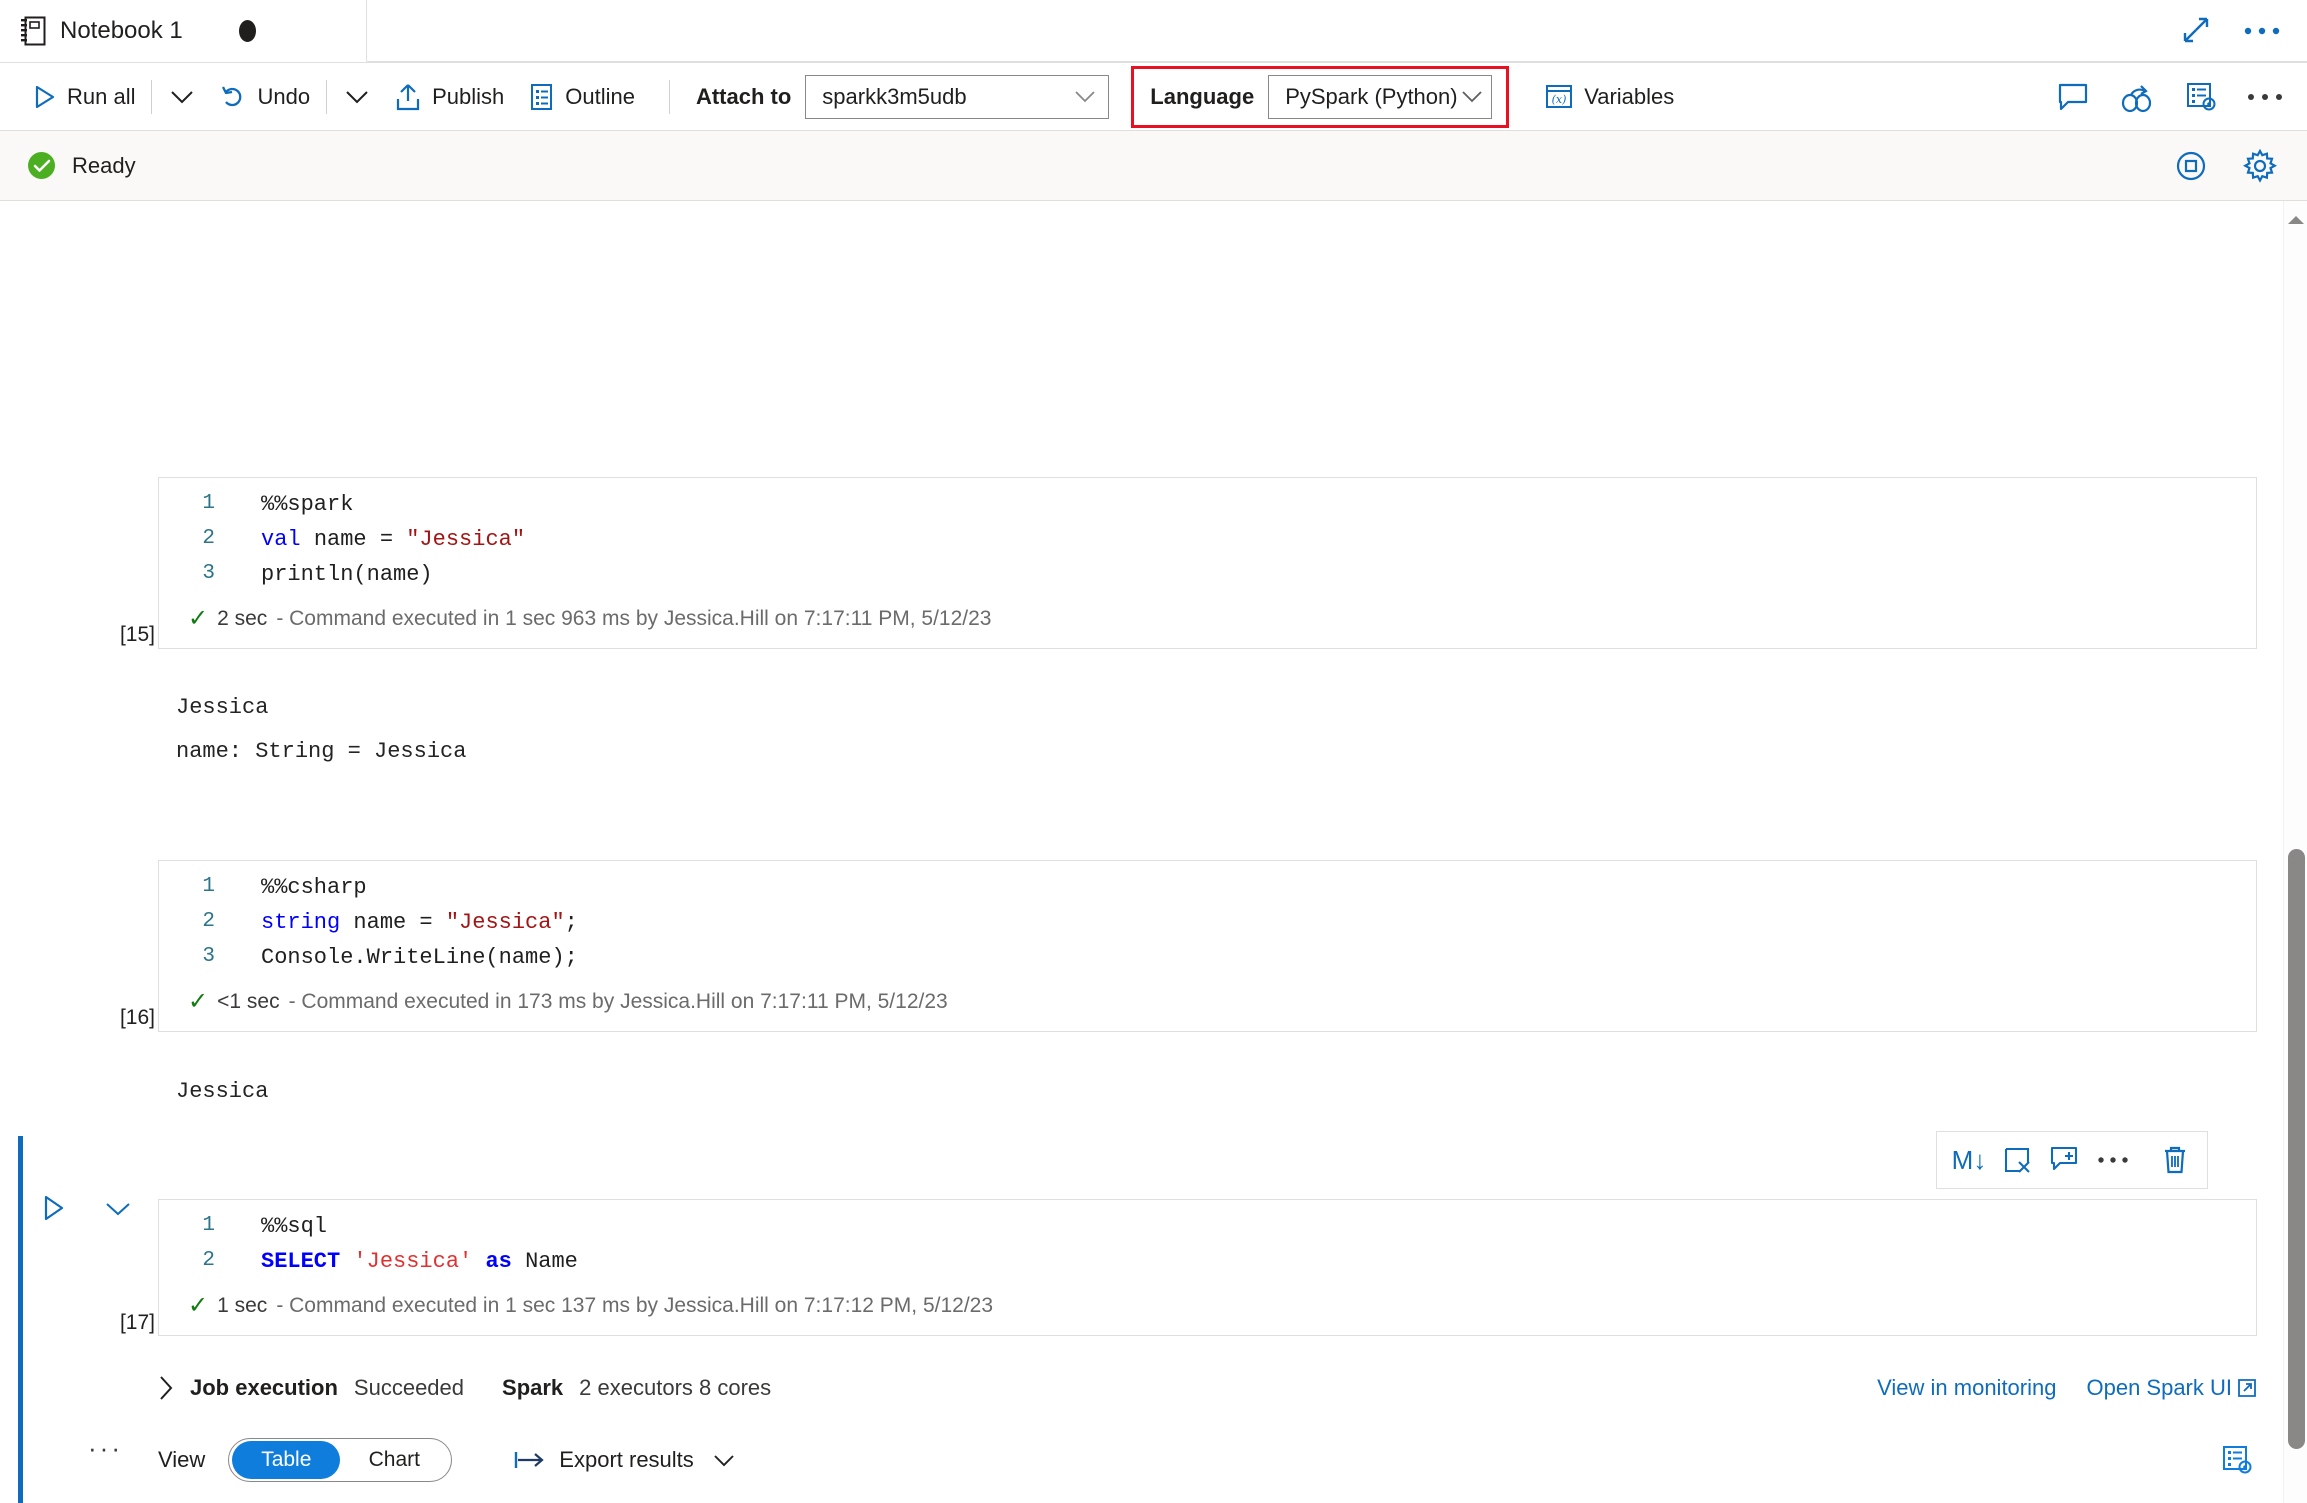 This screenshot has width=2307, height=1503. I want to click on variables-button: (x) Variables, so click(1609, 97).